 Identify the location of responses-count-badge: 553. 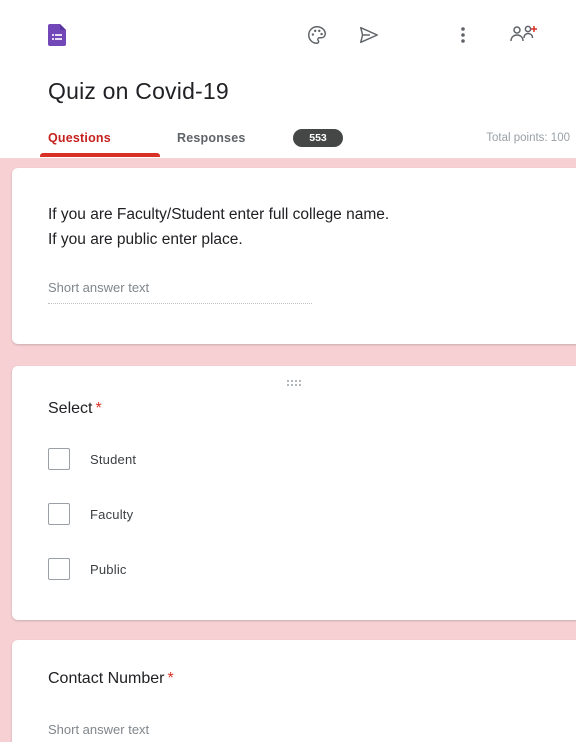
(318, 138).